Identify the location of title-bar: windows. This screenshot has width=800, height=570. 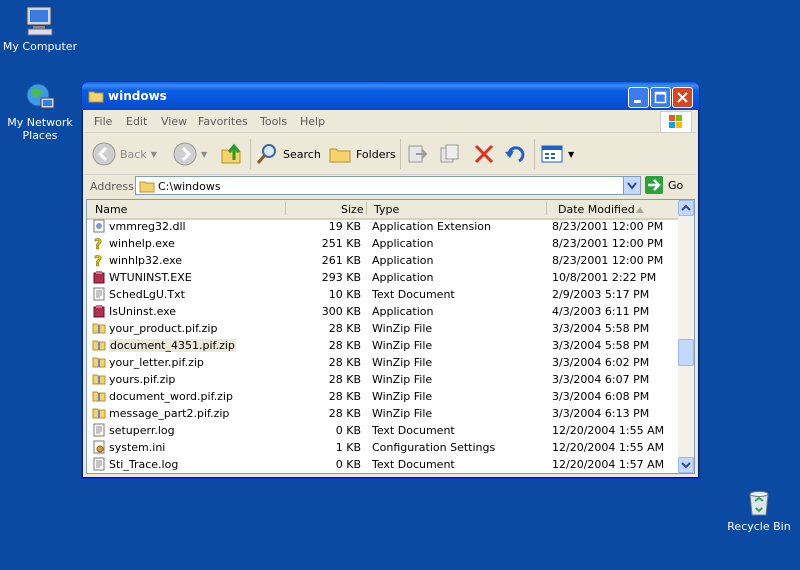
(390, 96).